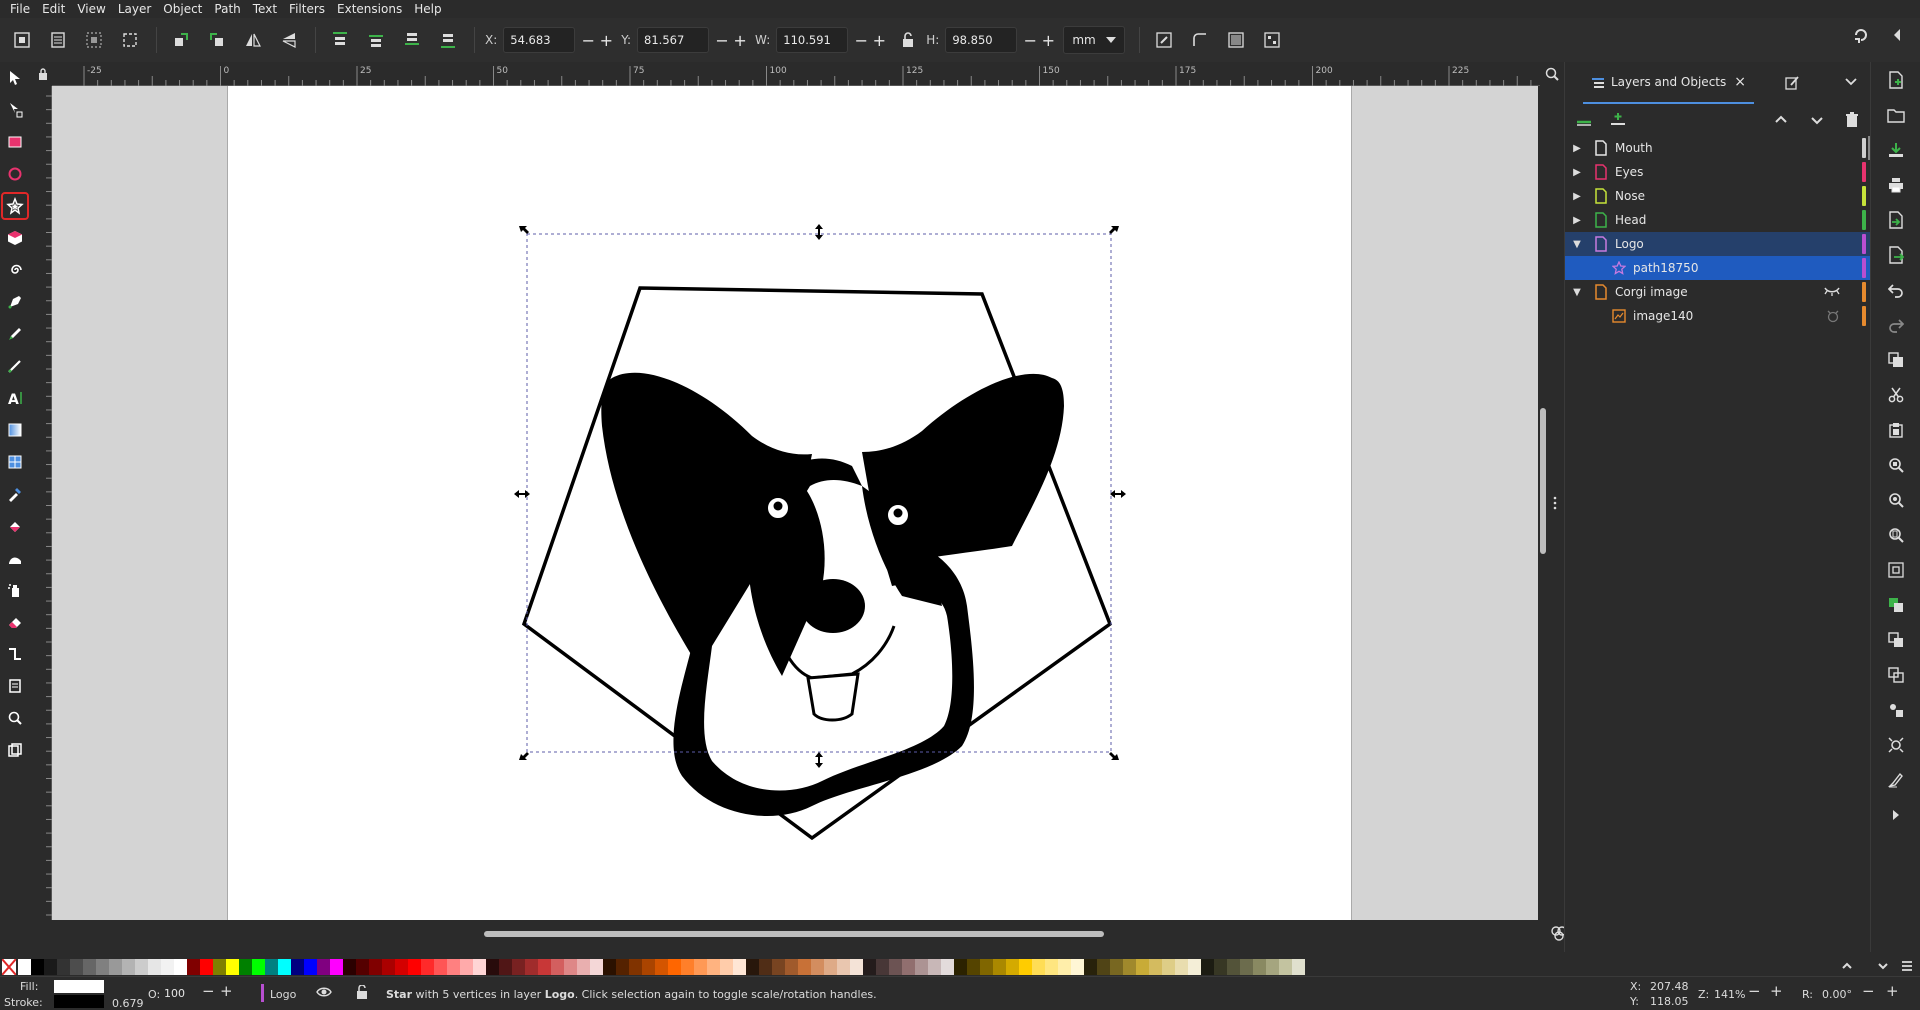  Describe the element at coordinates (1895, 674) in the screenshot. I see `unlink-clone-icon` at that location.